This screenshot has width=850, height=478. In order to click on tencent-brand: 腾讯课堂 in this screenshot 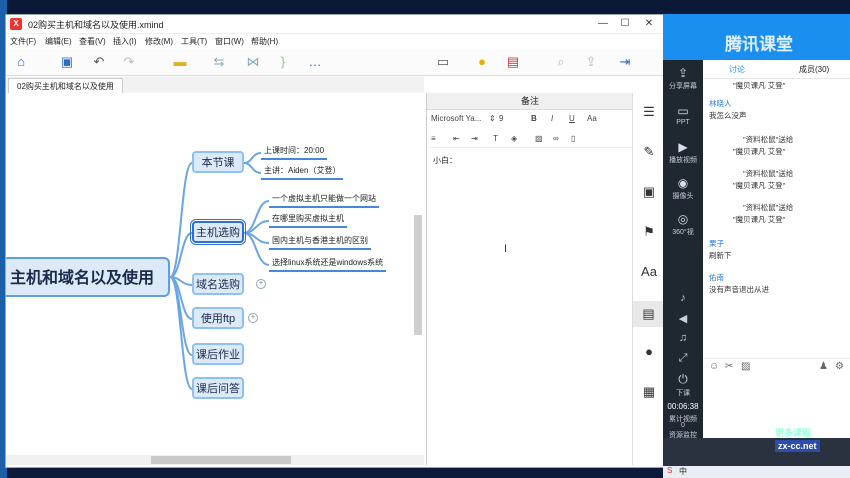, I will do `click(759, 44)`.